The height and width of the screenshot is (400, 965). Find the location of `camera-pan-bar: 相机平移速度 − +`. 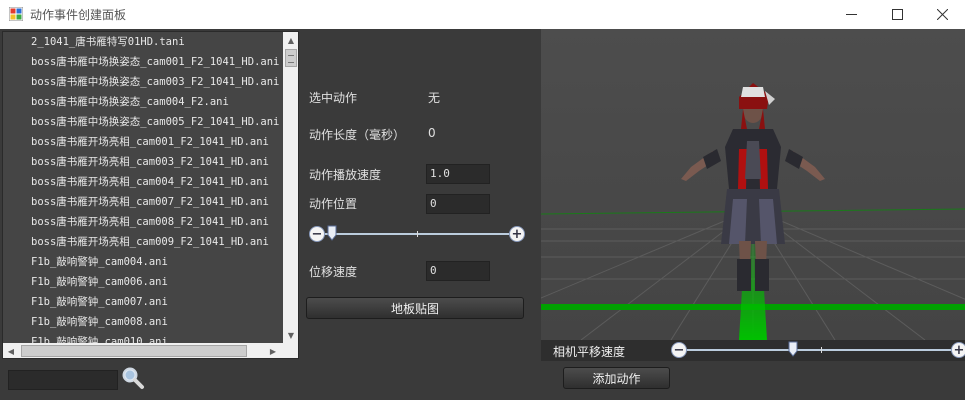

camera-pan-bar: 相机平移速度 − + is located at coordinates (753, 350).